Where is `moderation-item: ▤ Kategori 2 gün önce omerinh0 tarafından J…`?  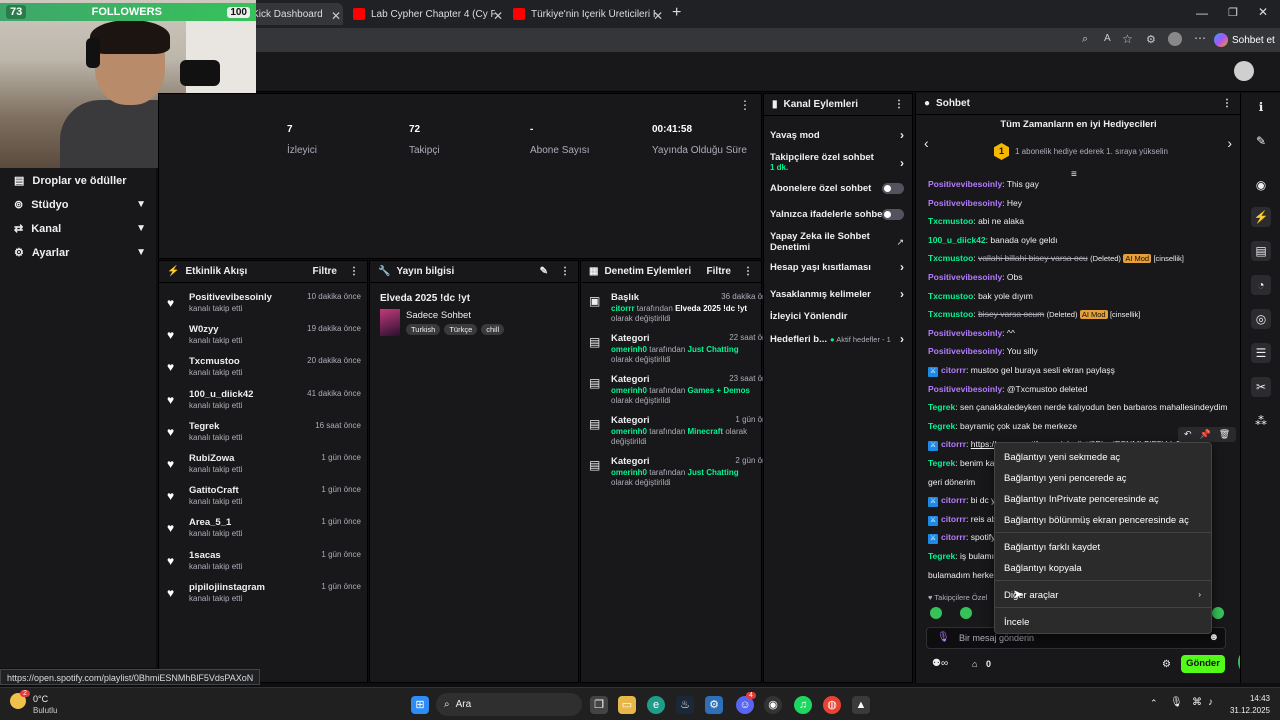 moderation-item: ▤ Kategori 2 gün önce omerinh0 tarafından J… is located at coordinates (682, 476).